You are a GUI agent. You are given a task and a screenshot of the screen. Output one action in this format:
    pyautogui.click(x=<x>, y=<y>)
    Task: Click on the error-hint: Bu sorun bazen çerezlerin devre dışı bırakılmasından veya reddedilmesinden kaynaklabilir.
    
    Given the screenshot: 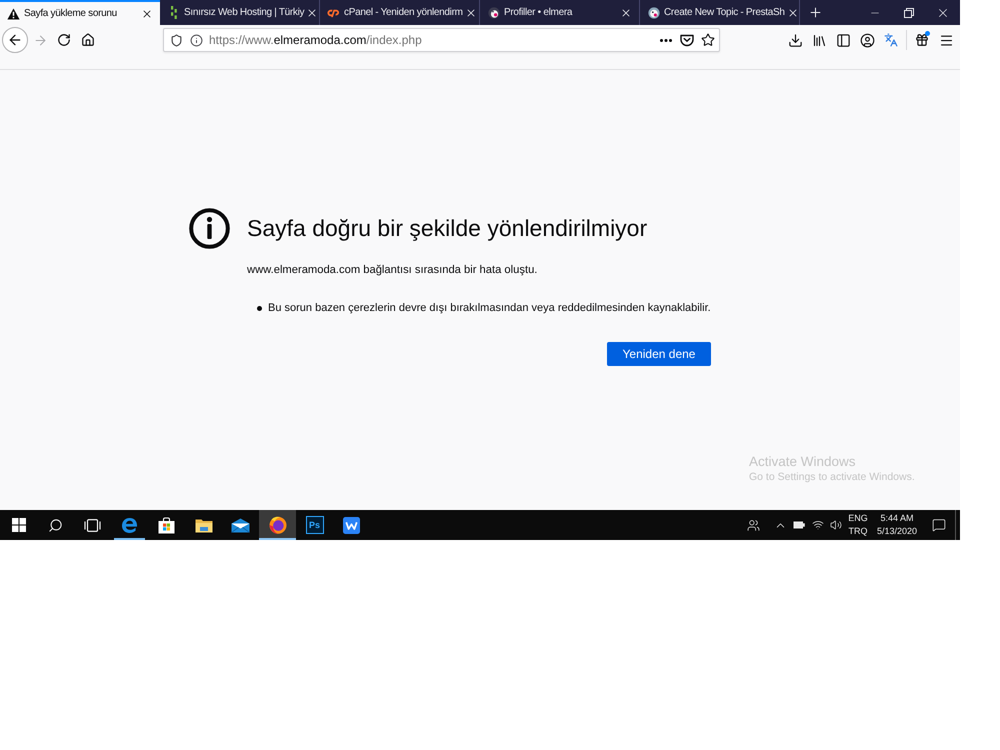 What is the action you would take?
    pyautogui.click(x=489, y=308)
    